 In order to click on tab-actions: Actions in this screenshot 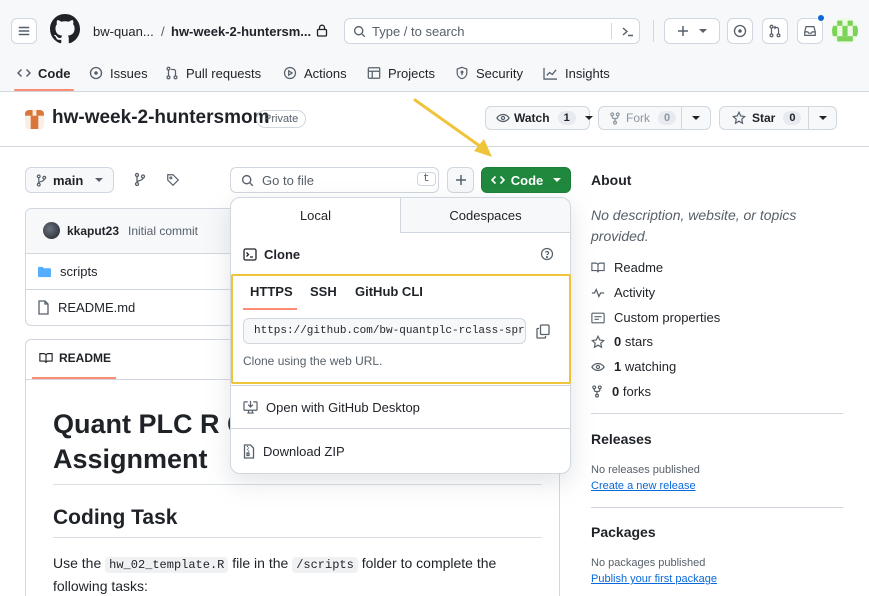, I will do `click(315, 73)`.